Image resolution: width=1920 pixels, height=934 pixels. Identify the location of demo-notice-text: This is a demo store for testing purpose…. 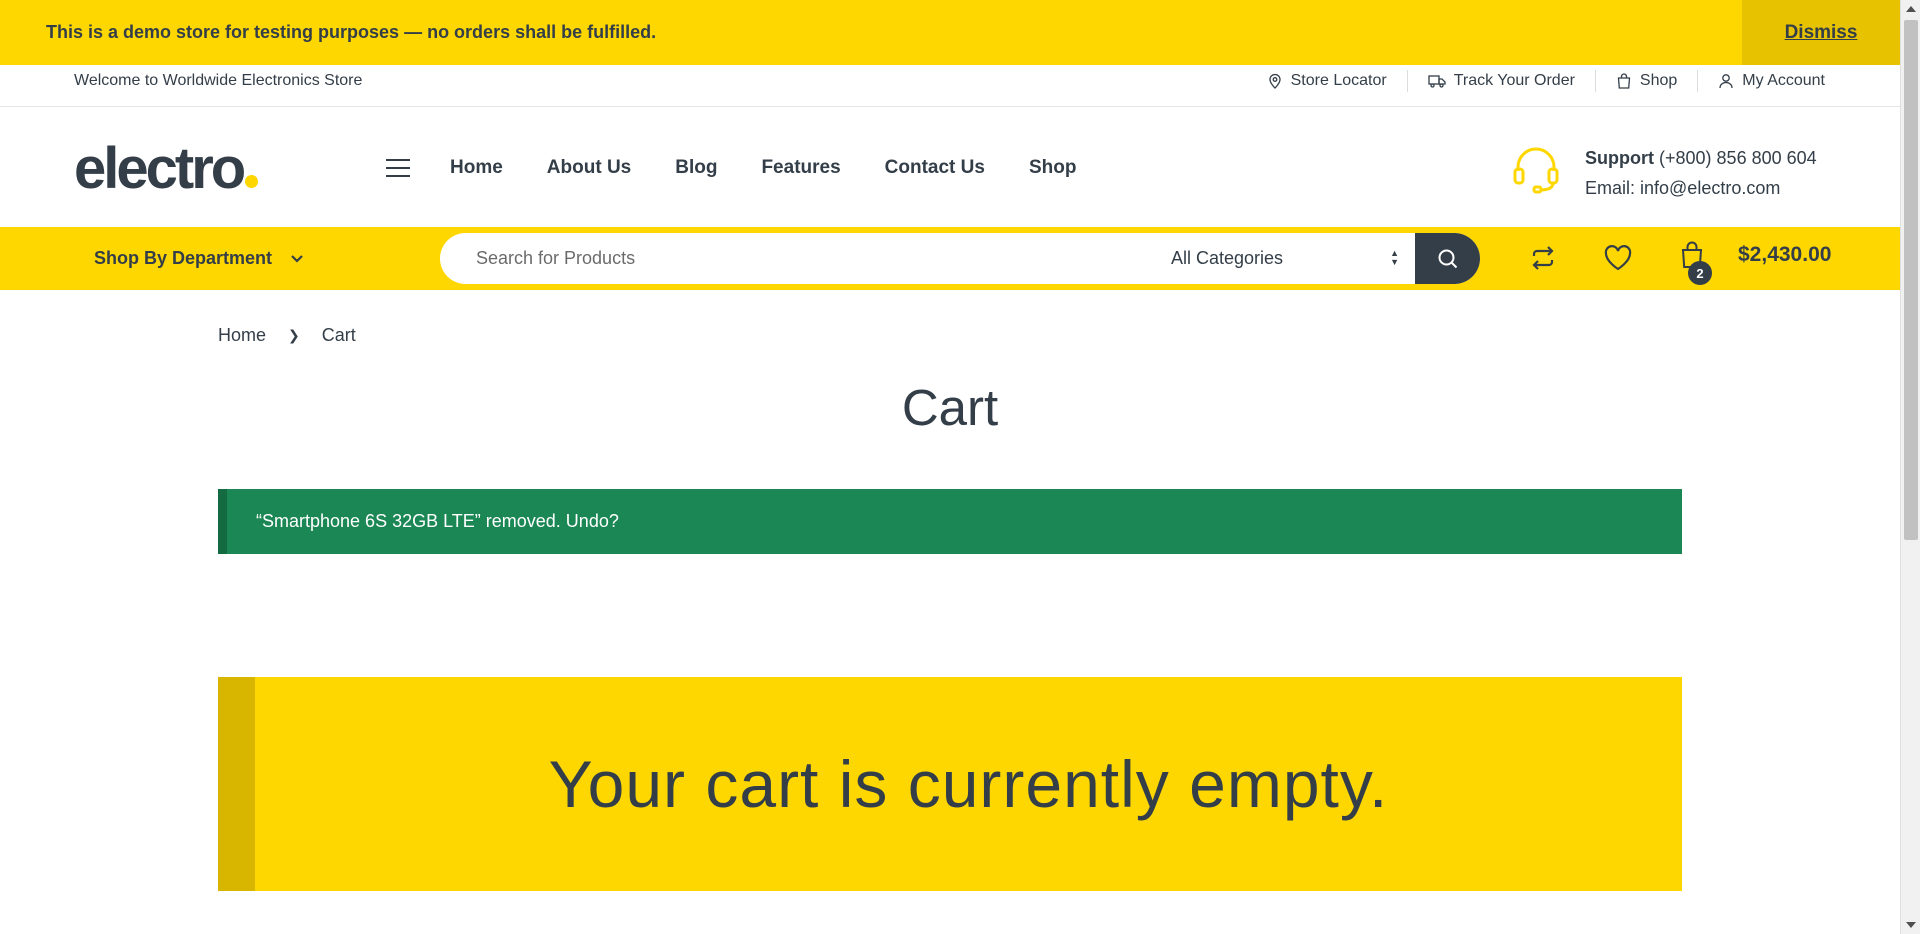
(351, 32).